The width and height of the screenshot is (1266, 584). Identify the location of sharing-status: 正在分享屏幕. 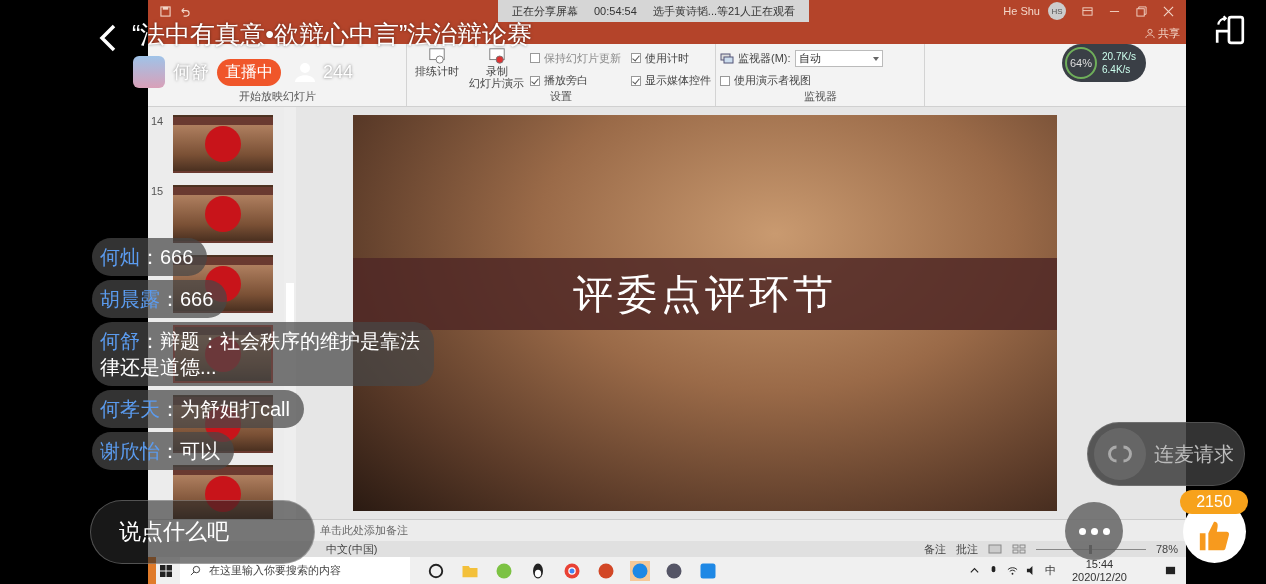
(545, 11).